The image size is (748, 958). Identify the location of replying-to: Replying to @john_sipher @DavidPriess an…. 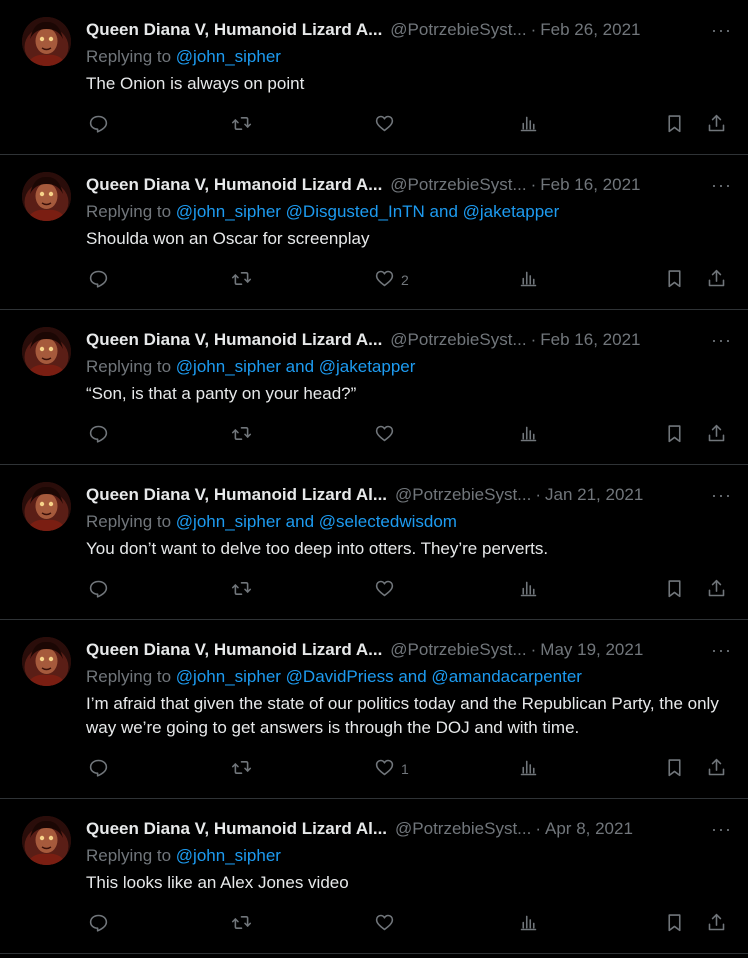
(409, 677).